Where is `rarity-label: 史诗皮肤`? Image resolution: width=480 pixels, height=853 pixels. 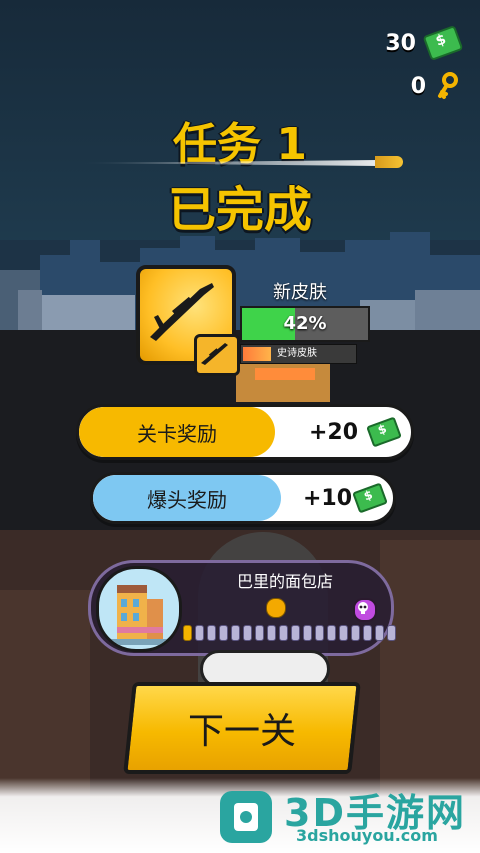 rarity-label: 史诗皮肤 is located at coordinates (297, 353).